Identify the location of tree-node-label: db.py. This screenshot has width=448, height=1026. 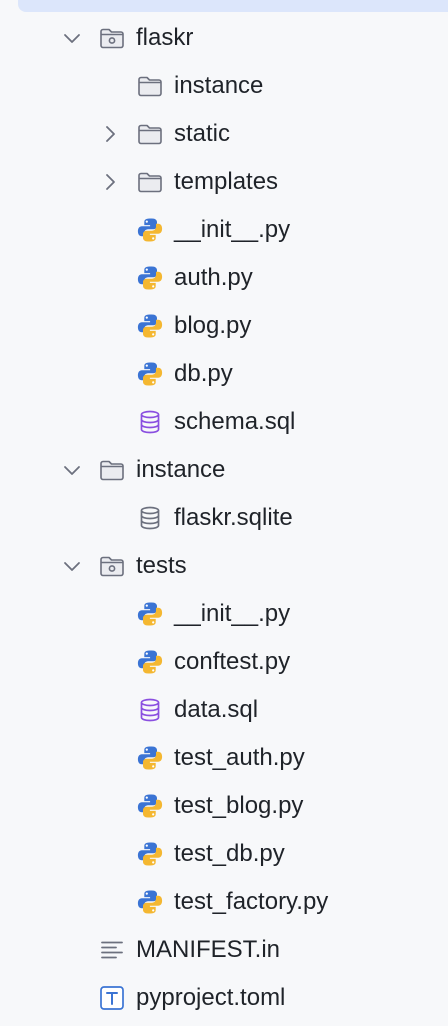
(203, 373).